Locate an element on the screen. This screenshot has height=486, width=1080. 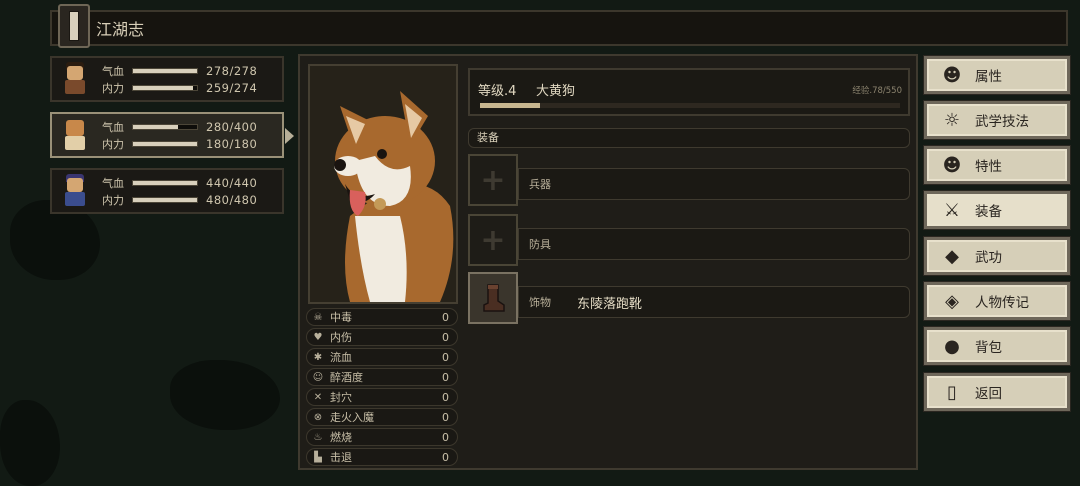
equipment-type: 饰物 is located at coordinates (540, 302).